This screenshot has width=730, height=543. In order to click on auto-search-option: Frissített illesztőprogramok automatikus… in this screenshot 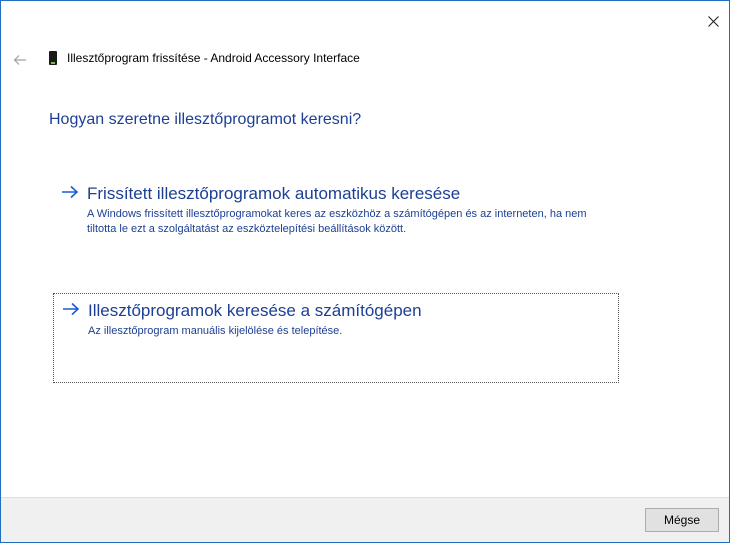, I will do `click(336, 222)`.